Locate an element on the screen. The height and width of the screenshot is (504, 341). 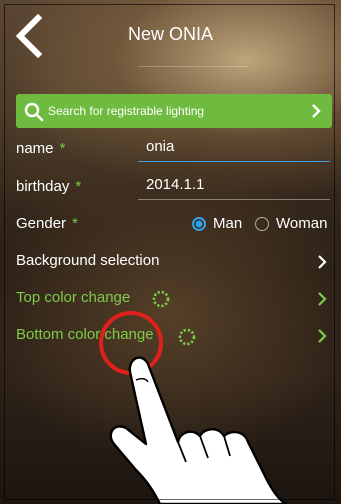
header: New ONIA is located at coordinates (170, 34).